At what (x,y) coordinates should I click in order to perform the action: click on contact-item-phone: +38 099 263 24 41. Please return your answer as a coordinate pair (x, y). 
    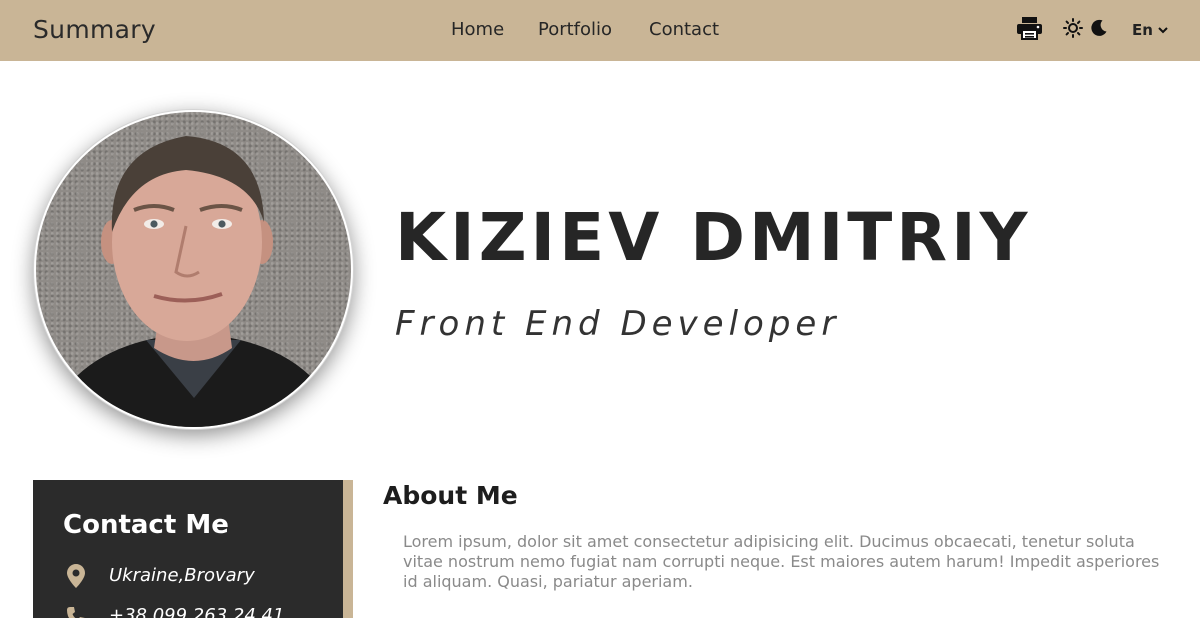
    Looking at the image, I should click on (174, 611).